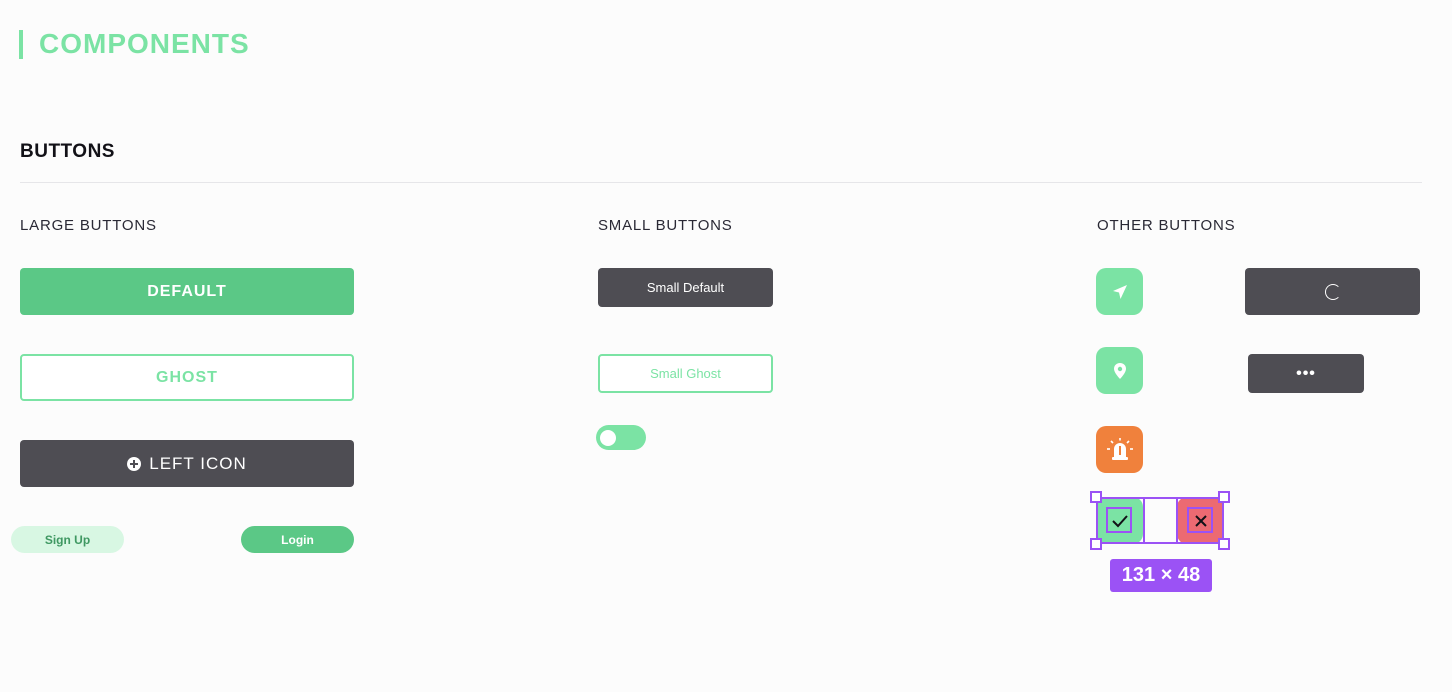  Describe the element at coordinates (721, 182) in the screenshot. I see `section-divider` at that location.